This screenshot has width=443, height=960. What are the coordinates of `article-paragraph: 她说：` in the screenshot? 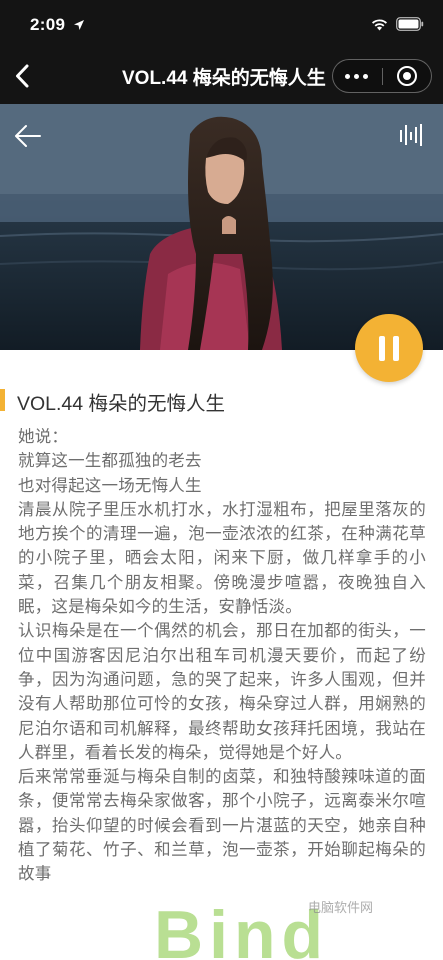 It's located at (43, 436).